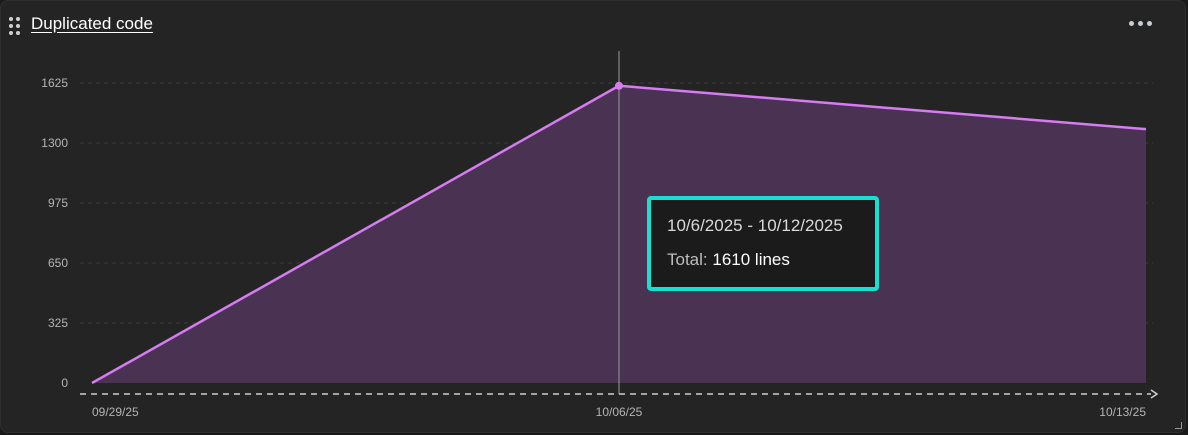 The width and height of the screenshot is (1188, 435). Describe the element at coordinates (619, 85) in the screenshot. I see `hover-point` at that location.